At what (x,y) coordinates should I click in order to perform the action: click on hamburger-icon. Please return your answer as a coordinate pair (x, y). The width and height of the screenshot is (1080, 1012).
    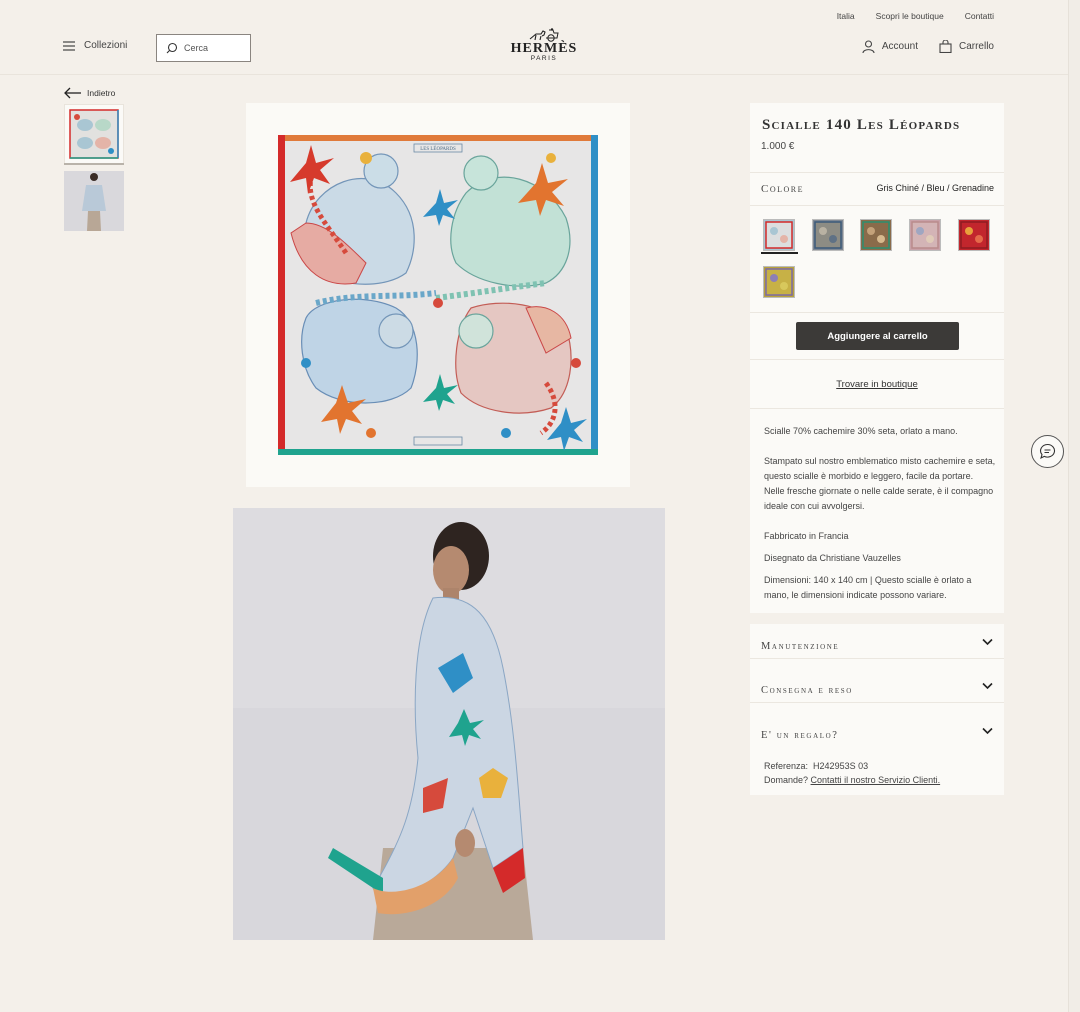
    Looking at the image, I should click on (69, 45).